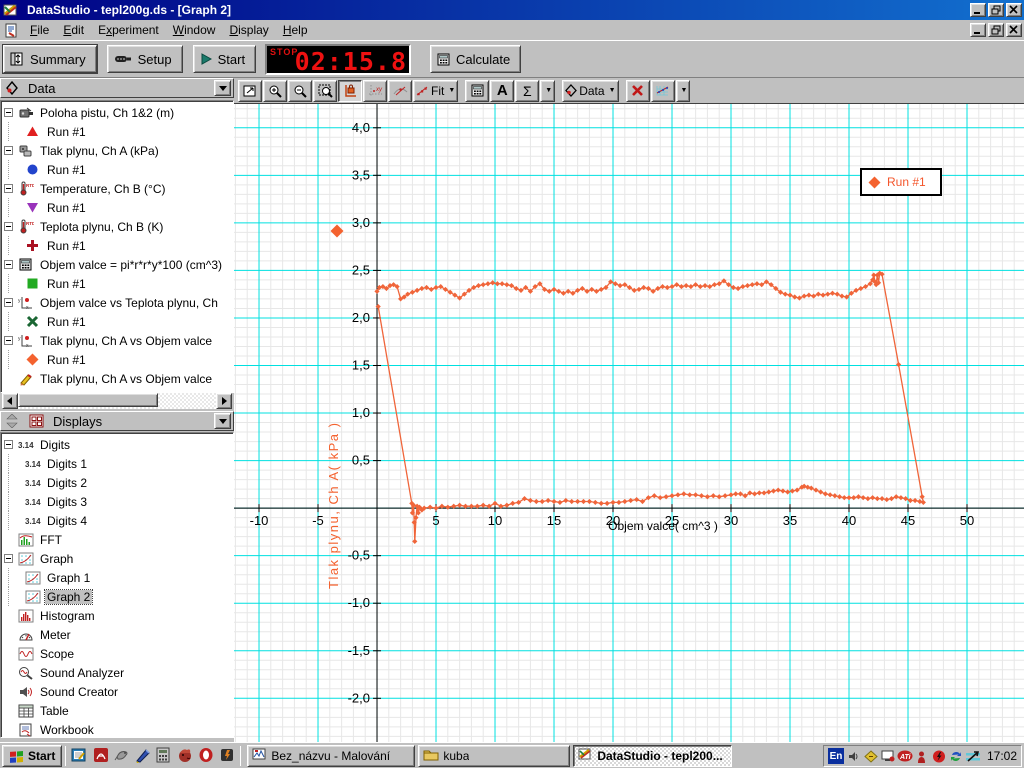 This screenshot has height=768, width=1024. I want to click on tray-scheduler-icon, so click(871, 756).